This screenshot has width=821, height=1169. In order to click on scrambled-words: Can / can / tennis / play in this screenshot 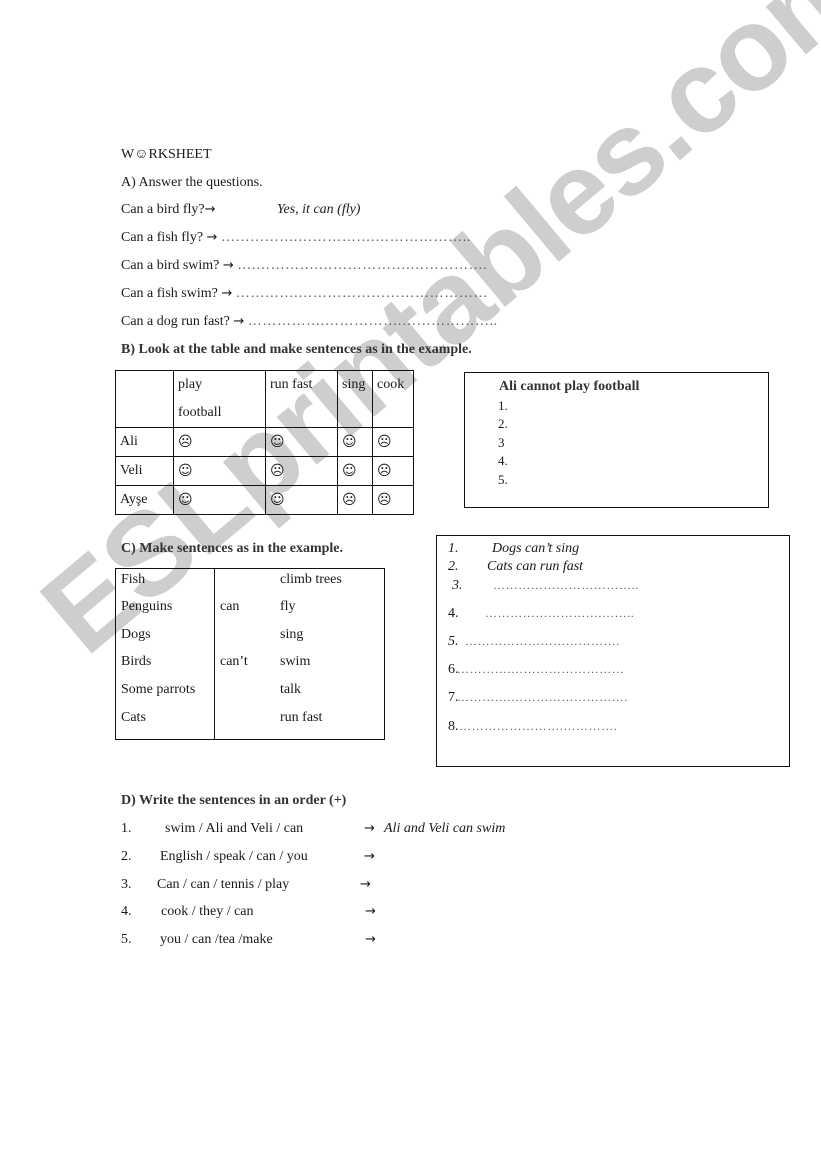, I will do `click(223, 884)`.